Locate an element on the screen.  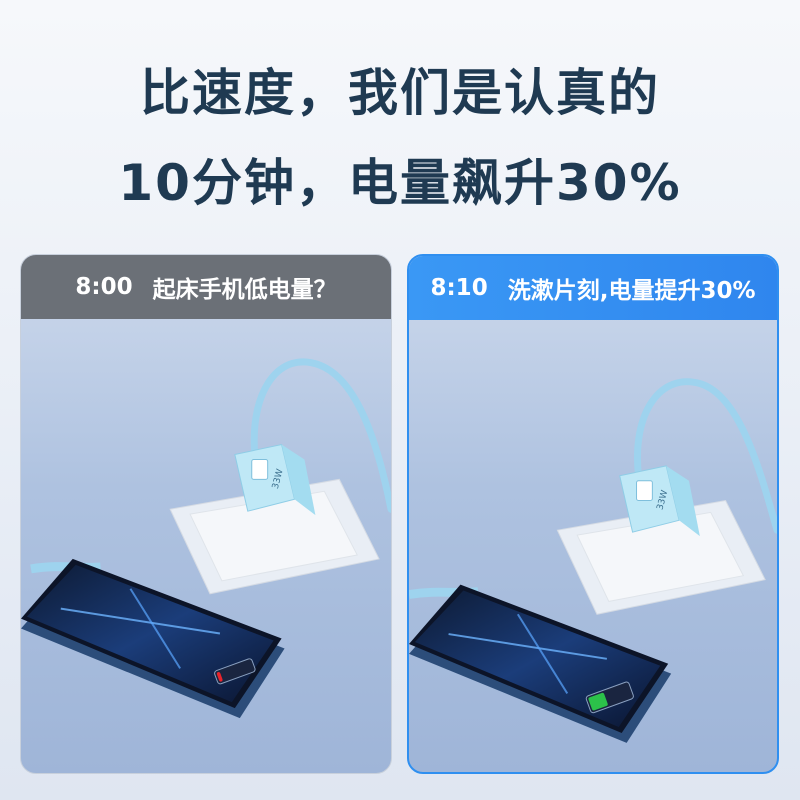
caption-label: 起床手机低电量？ is located at coordinates (244, 290).